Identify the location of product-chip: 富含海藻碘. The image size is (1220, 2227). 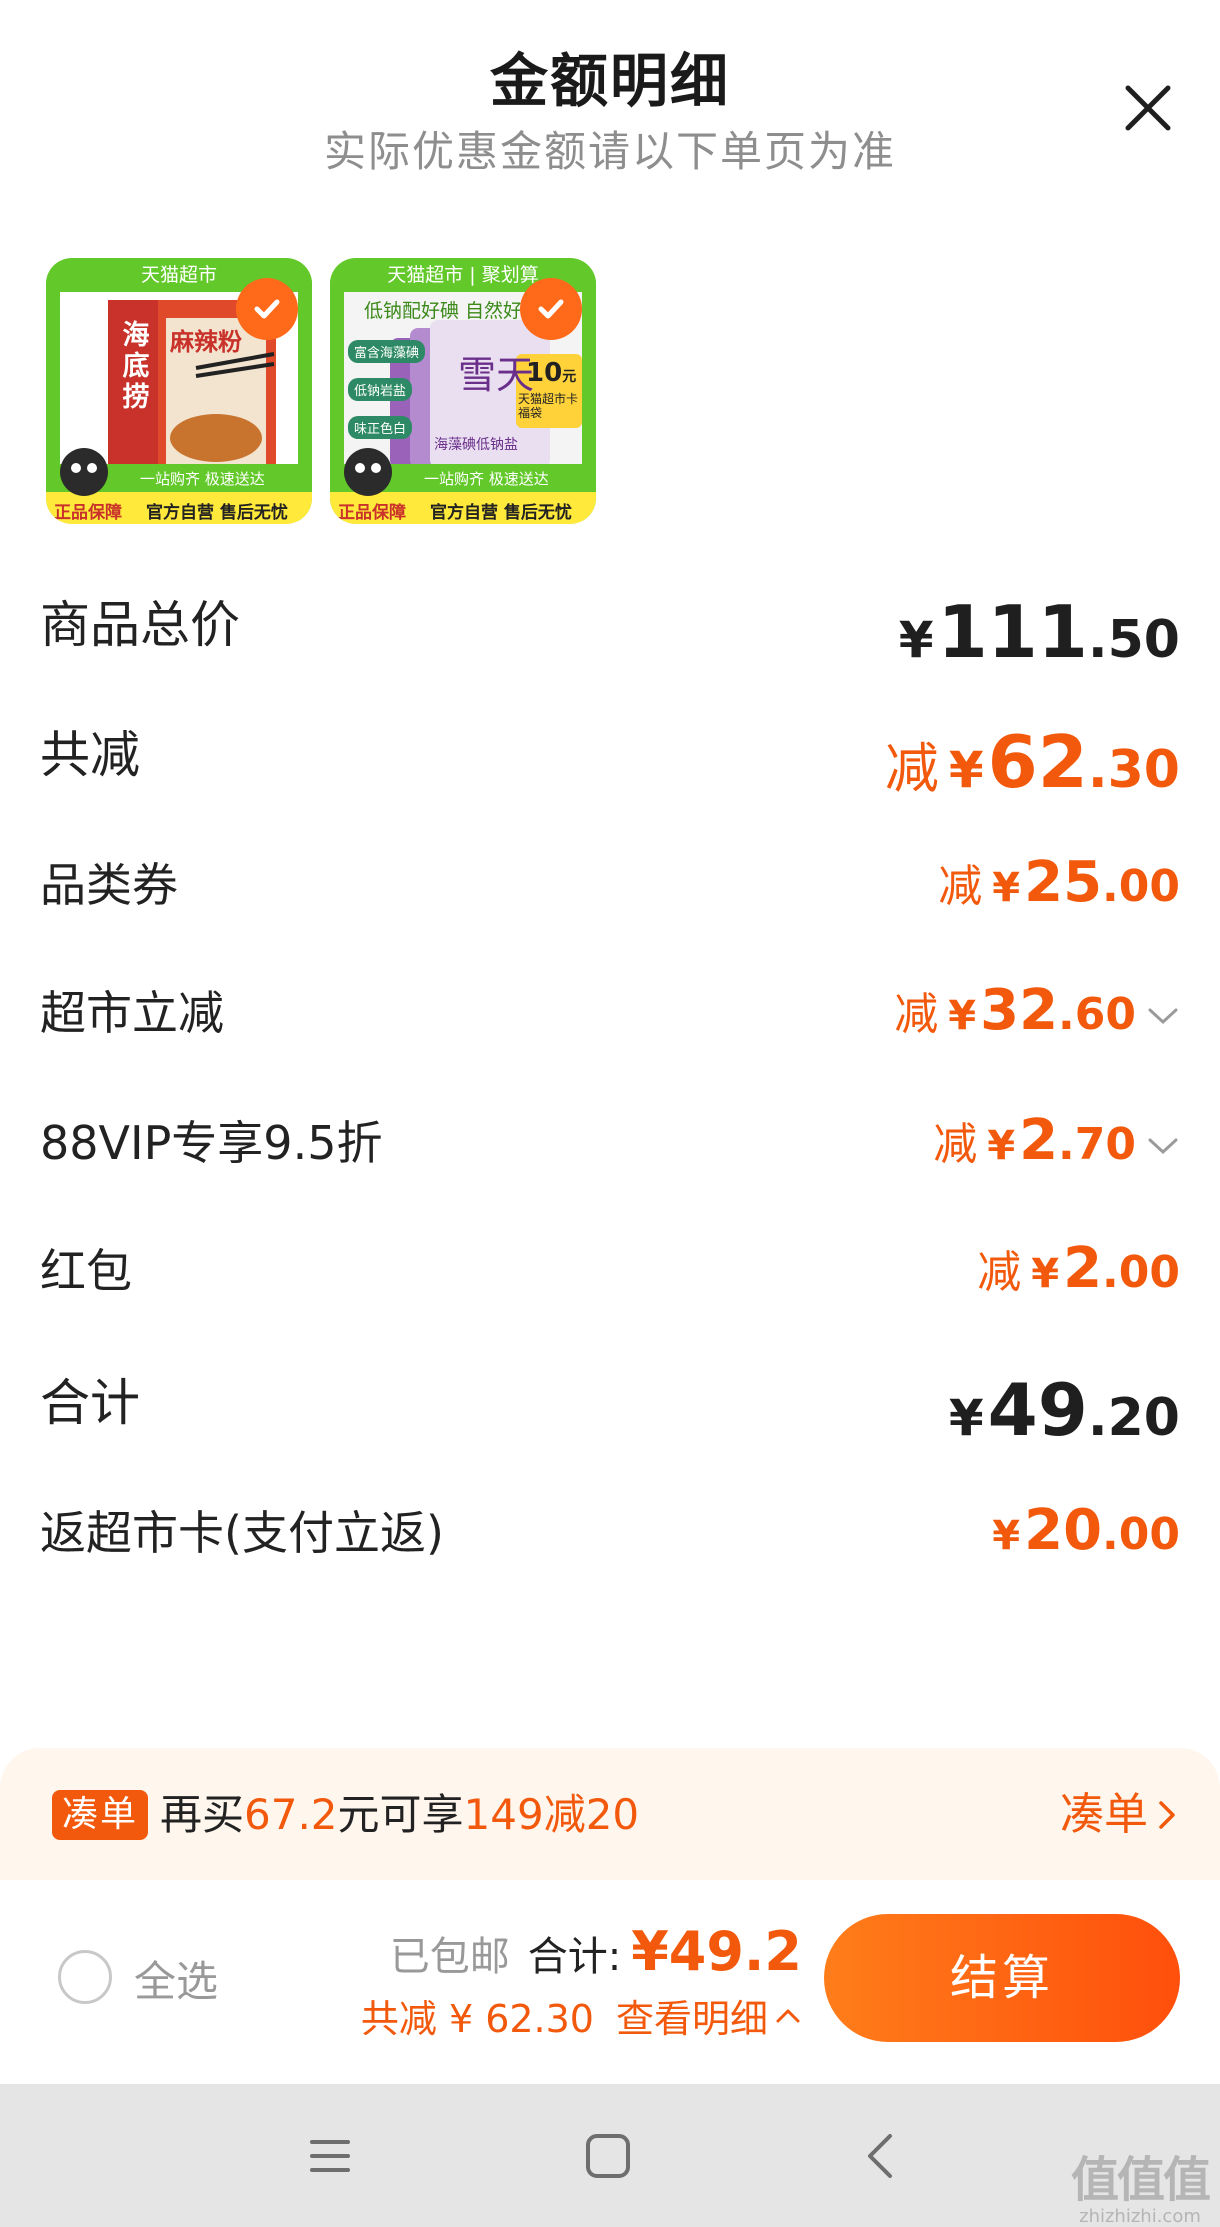
(387, 351).